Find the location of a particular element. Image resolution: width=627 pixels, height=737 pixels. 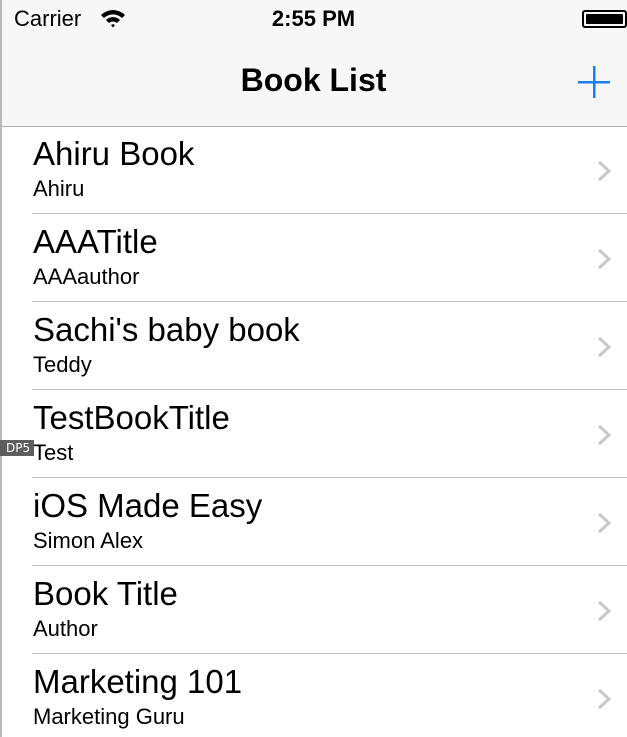

table-row: Ahiru Book Ahiru is located at coordinates (313, 170).